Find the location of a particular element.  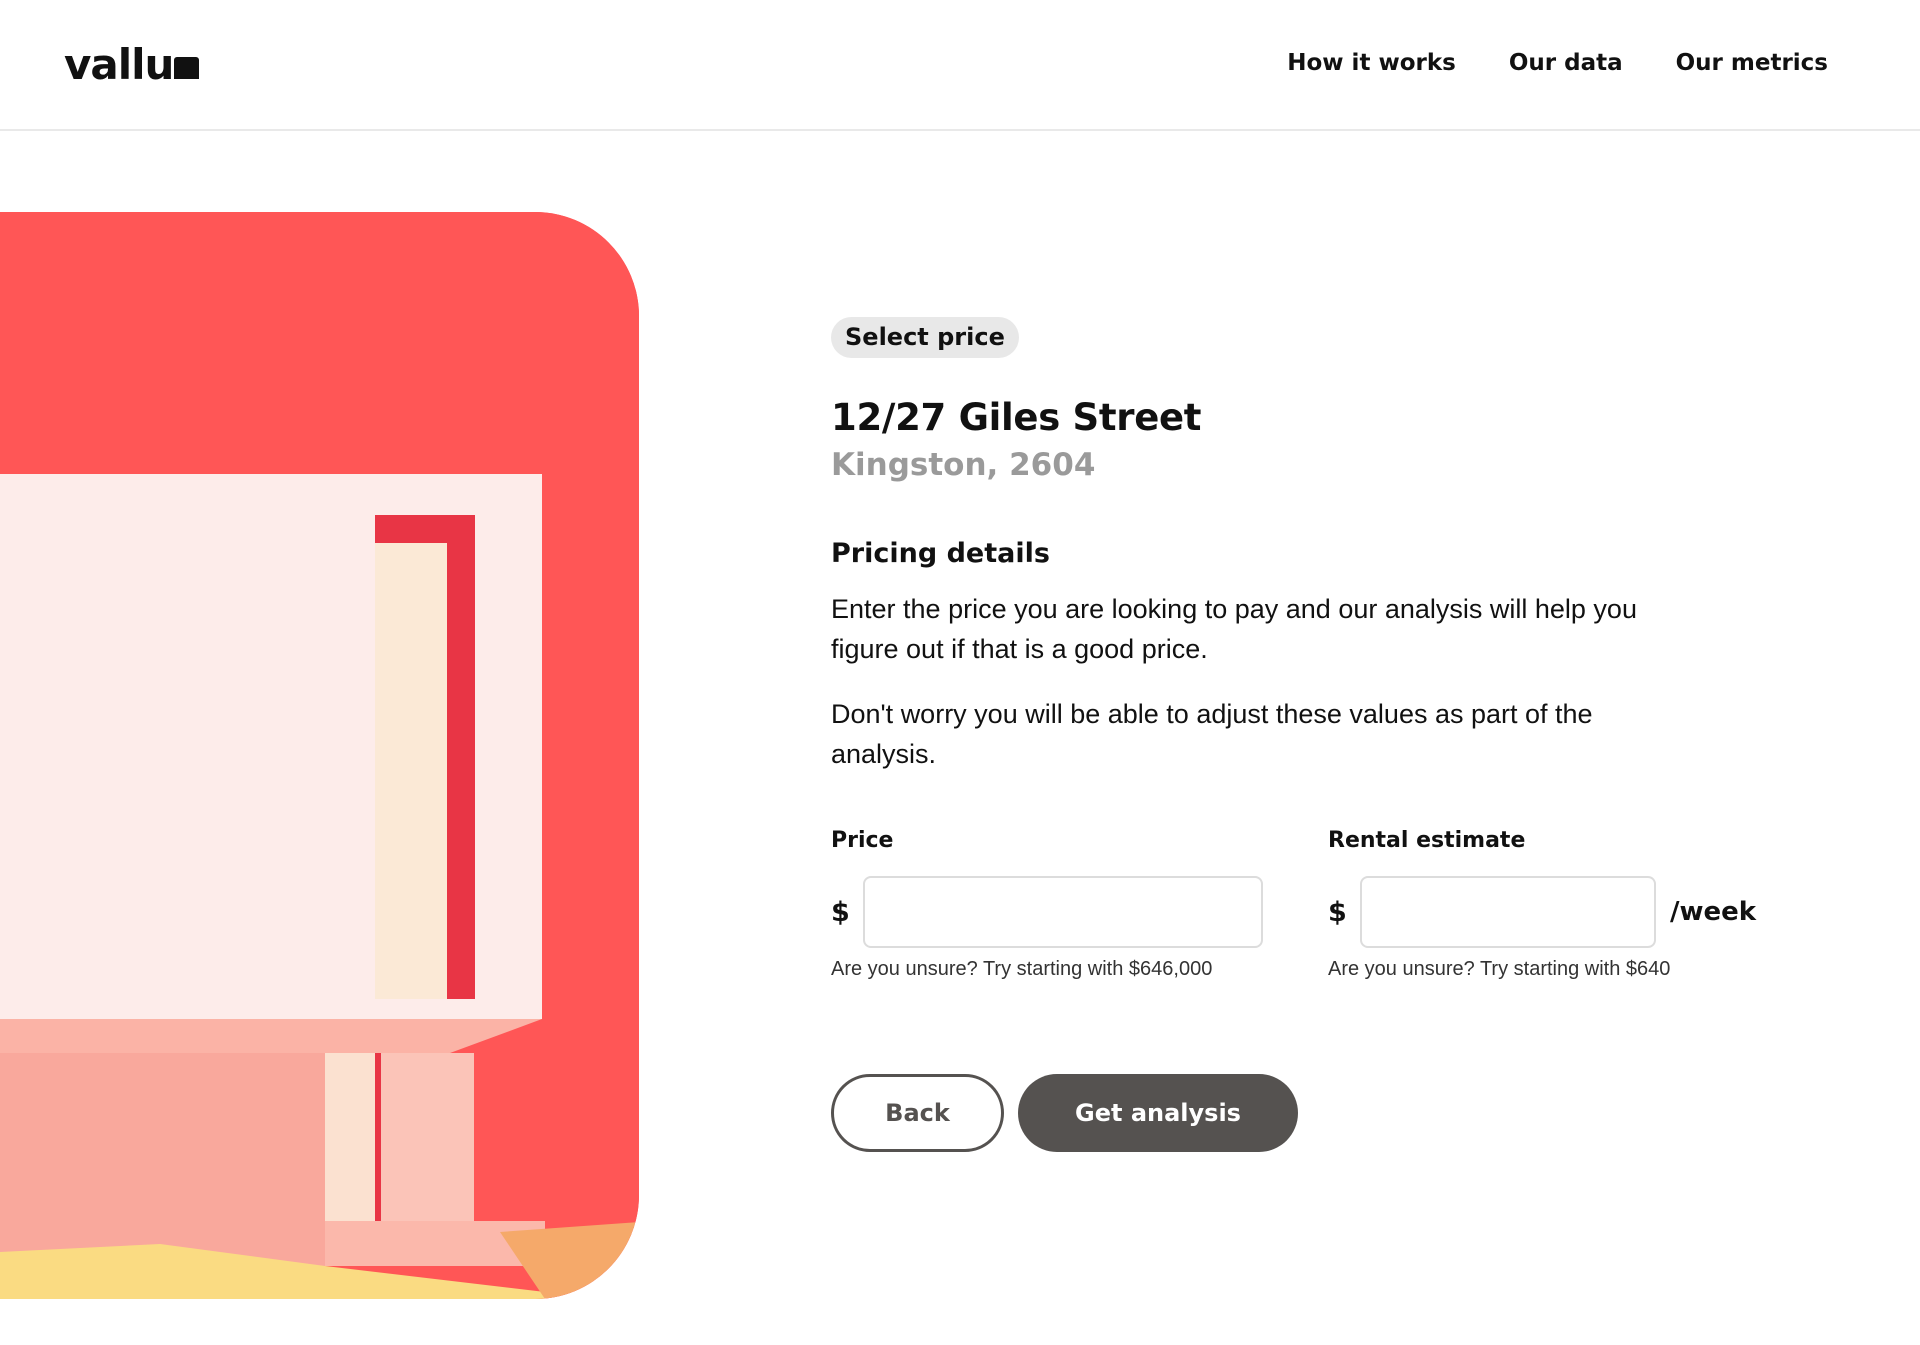

price-label: Price is located at coordinates (862, 840).